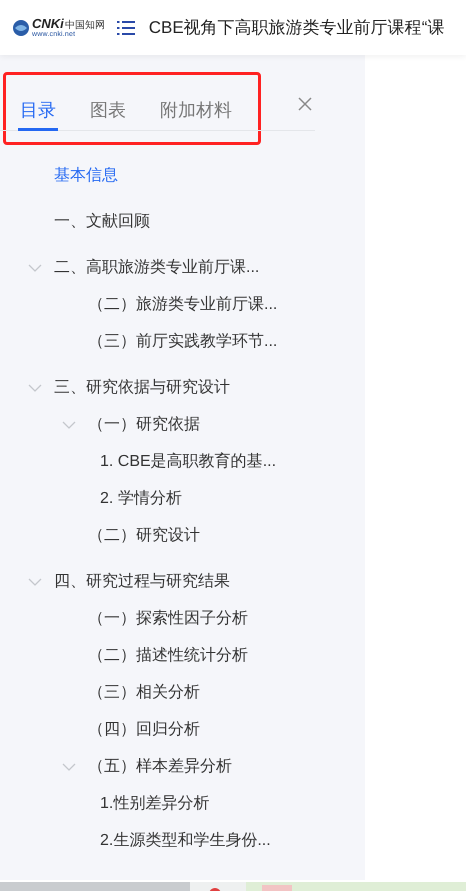 This screenshot has height=891, width=466. What do you see at coordinates (168, 618) in the screenshot?
I see `outline-item: （一）探索性因子分析` at bounding box center [168, 618].